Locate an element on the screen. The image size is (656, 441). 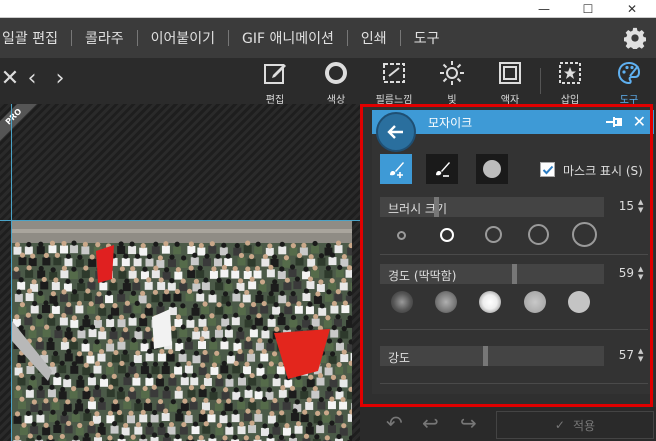
bottom-action-bar: ↶ ↩ ↪ ✓ 적용 is located at coordinates (508, 424).